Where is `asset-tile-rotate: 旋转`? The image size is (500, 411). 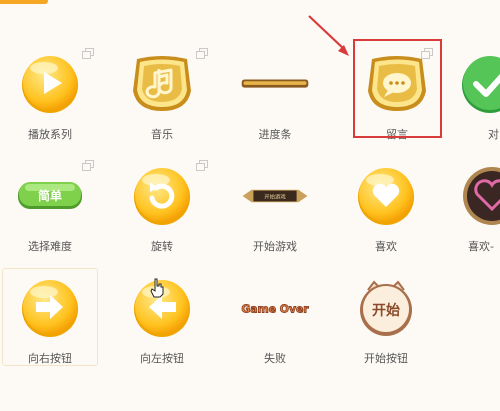
asset-tile-rotate: 旋转 is located at coordinates (162, 210).